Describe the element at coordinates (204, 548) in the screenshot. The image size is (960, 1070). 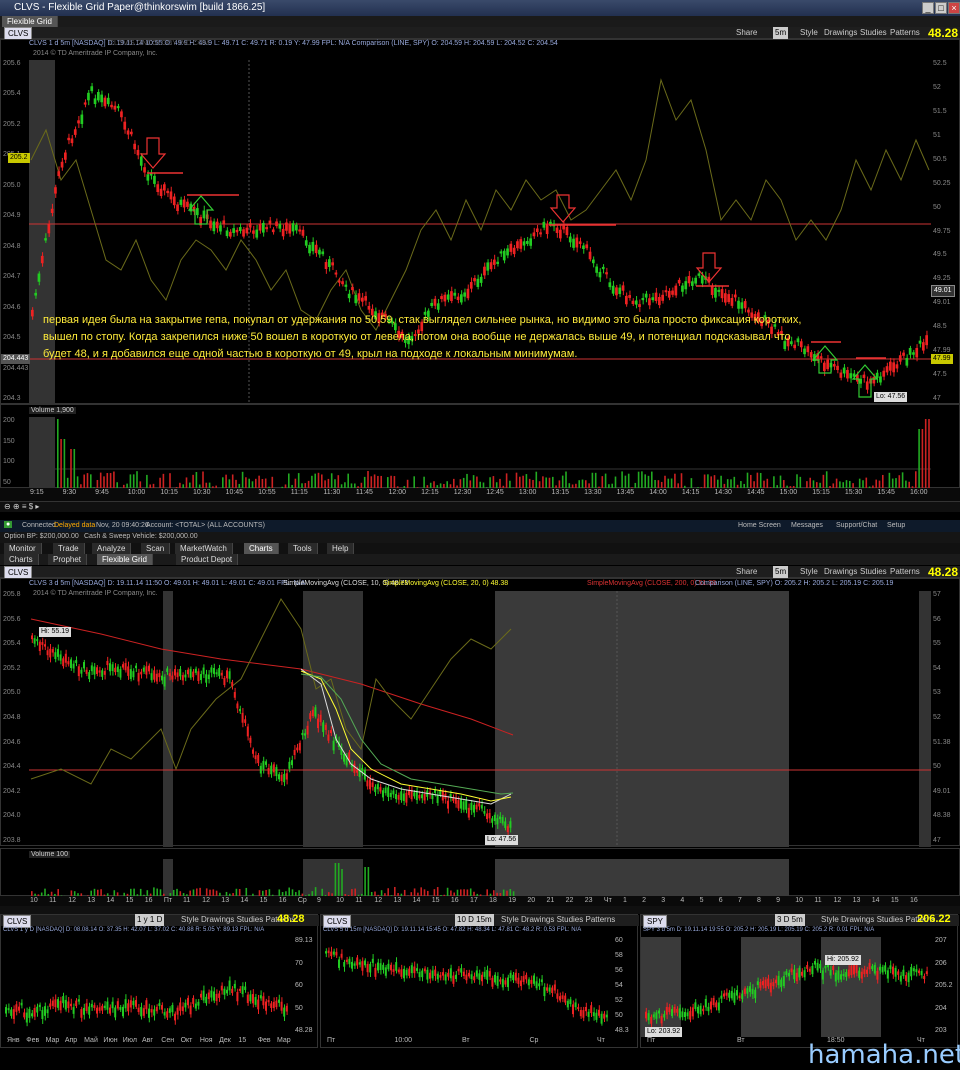
I see `tab-marketwatch: MarketWatch` at that location.